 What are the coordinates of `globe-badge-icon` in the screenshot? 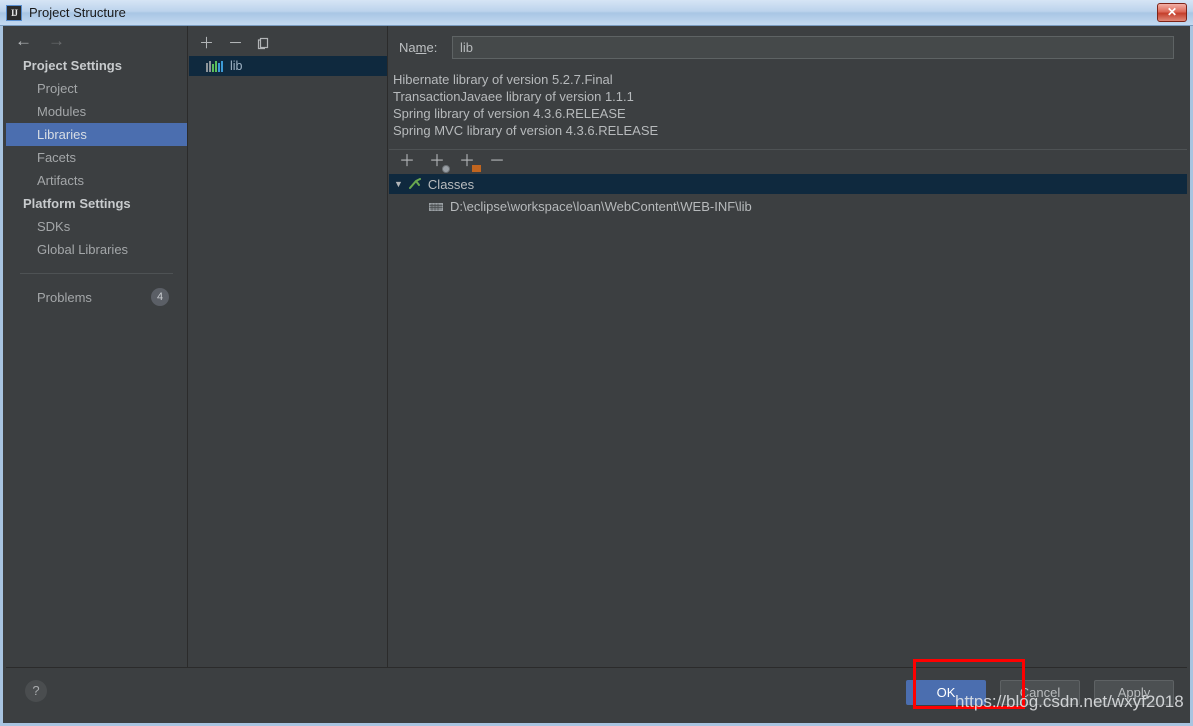 It's located at (446, 169).